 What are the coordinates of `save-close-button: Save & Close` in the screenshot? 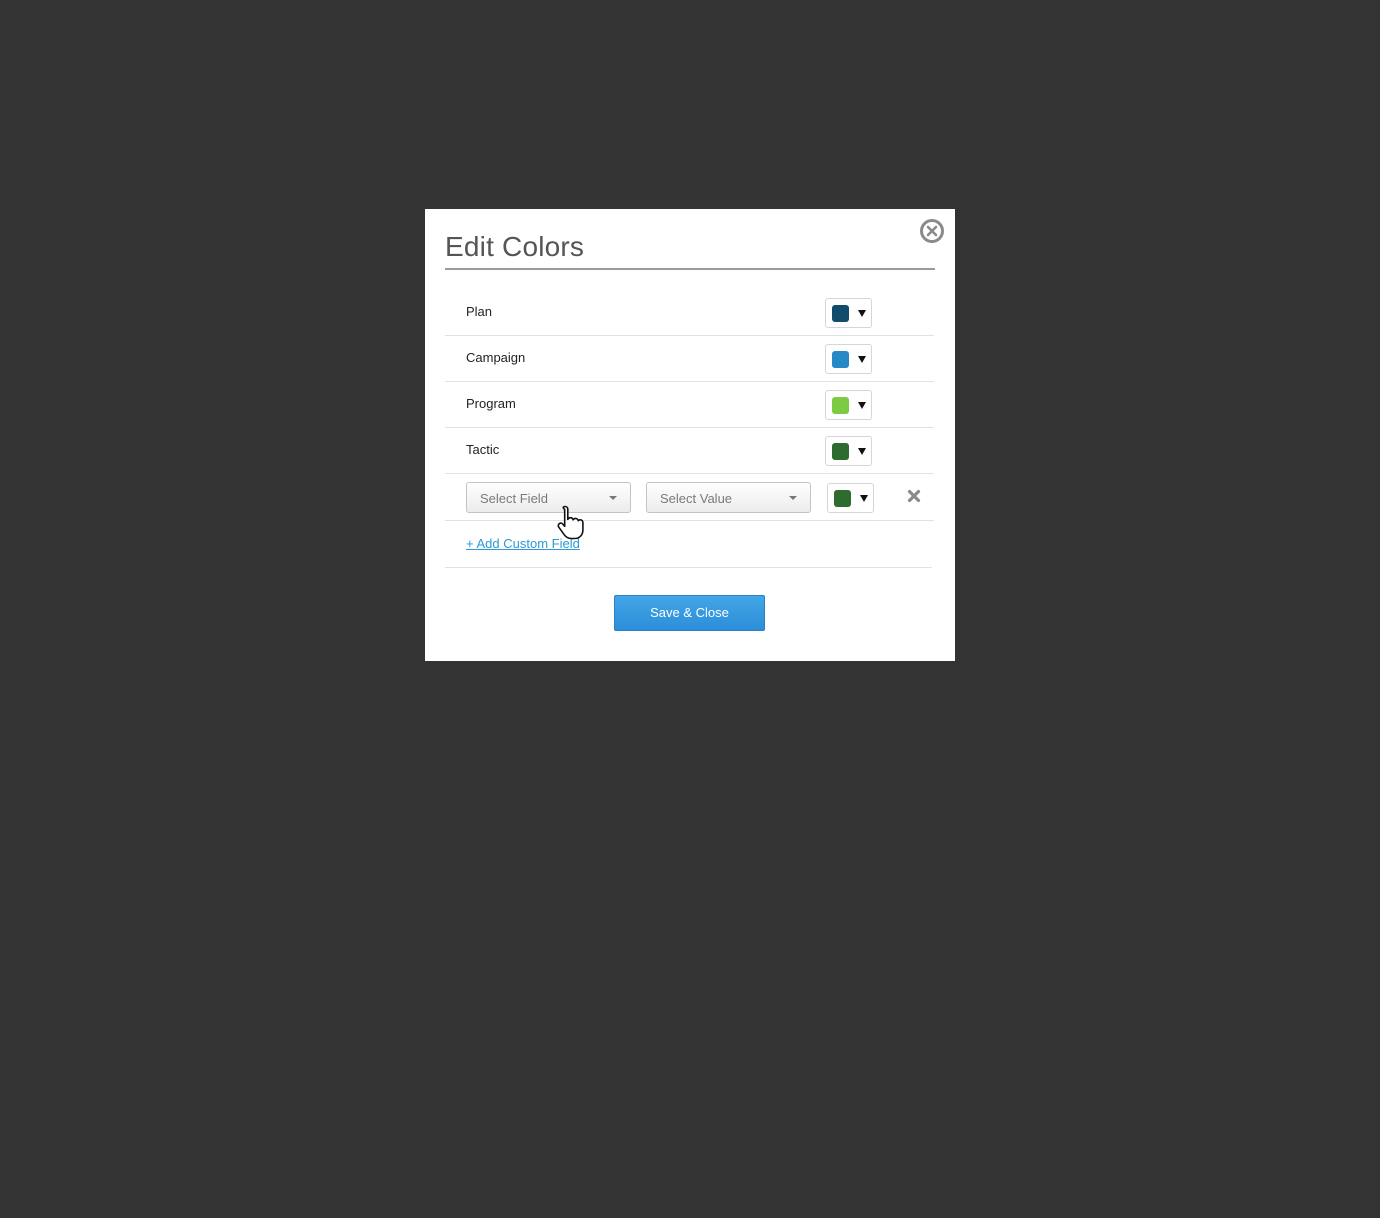 It's located at (689, 613).